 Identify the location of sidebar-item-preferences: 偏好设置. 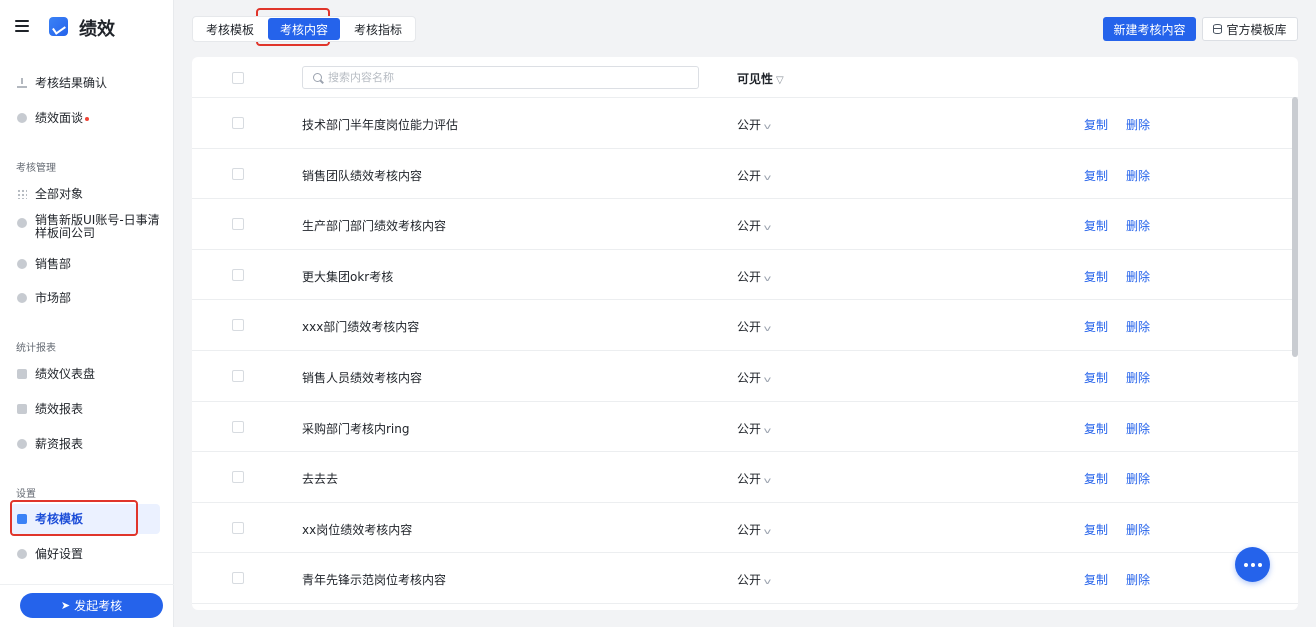
(85, 554).